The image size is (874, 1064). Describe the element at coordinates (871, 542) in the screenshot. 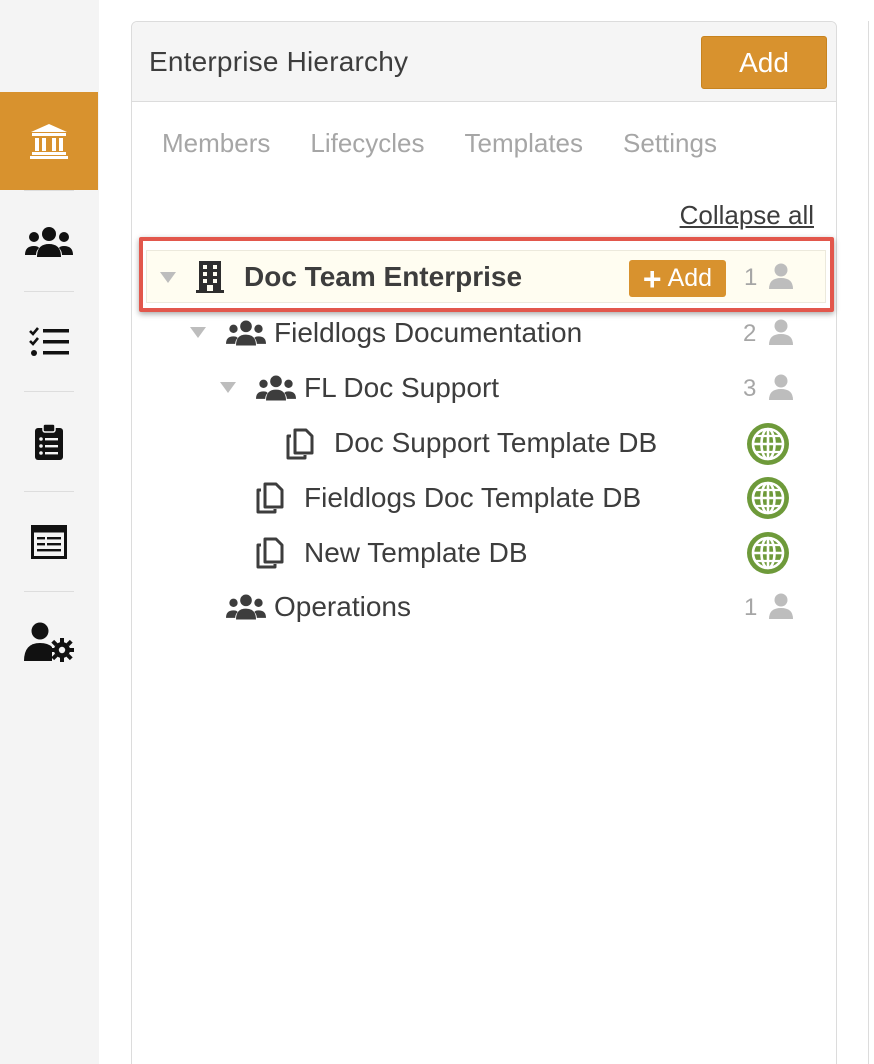

I see `adjacent-panel-edge` at that location.